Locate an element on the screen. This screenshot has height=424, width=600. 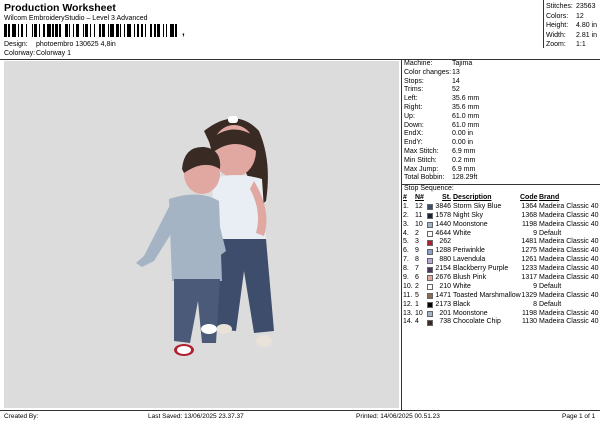
stats-divider is located at coordinates (543, 24).